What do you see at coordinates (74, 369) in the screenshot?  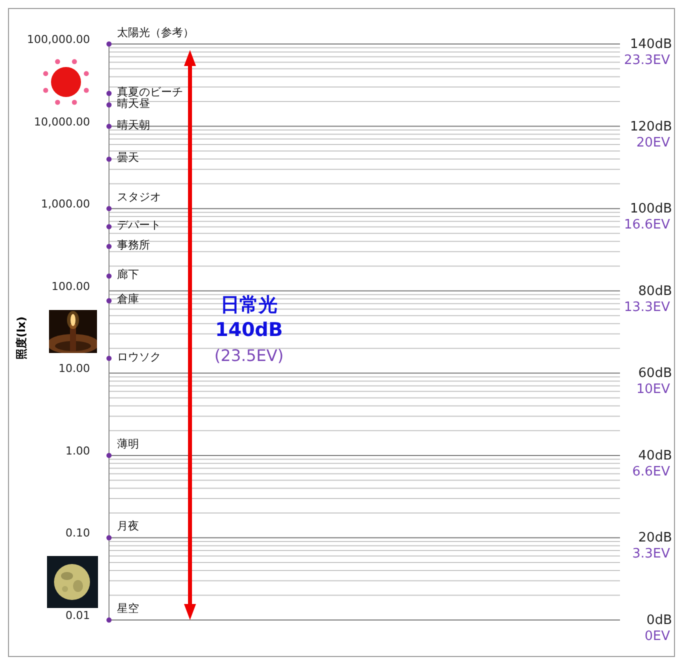 I see `tick-label: 10.00` at bounding box center [74, 369].